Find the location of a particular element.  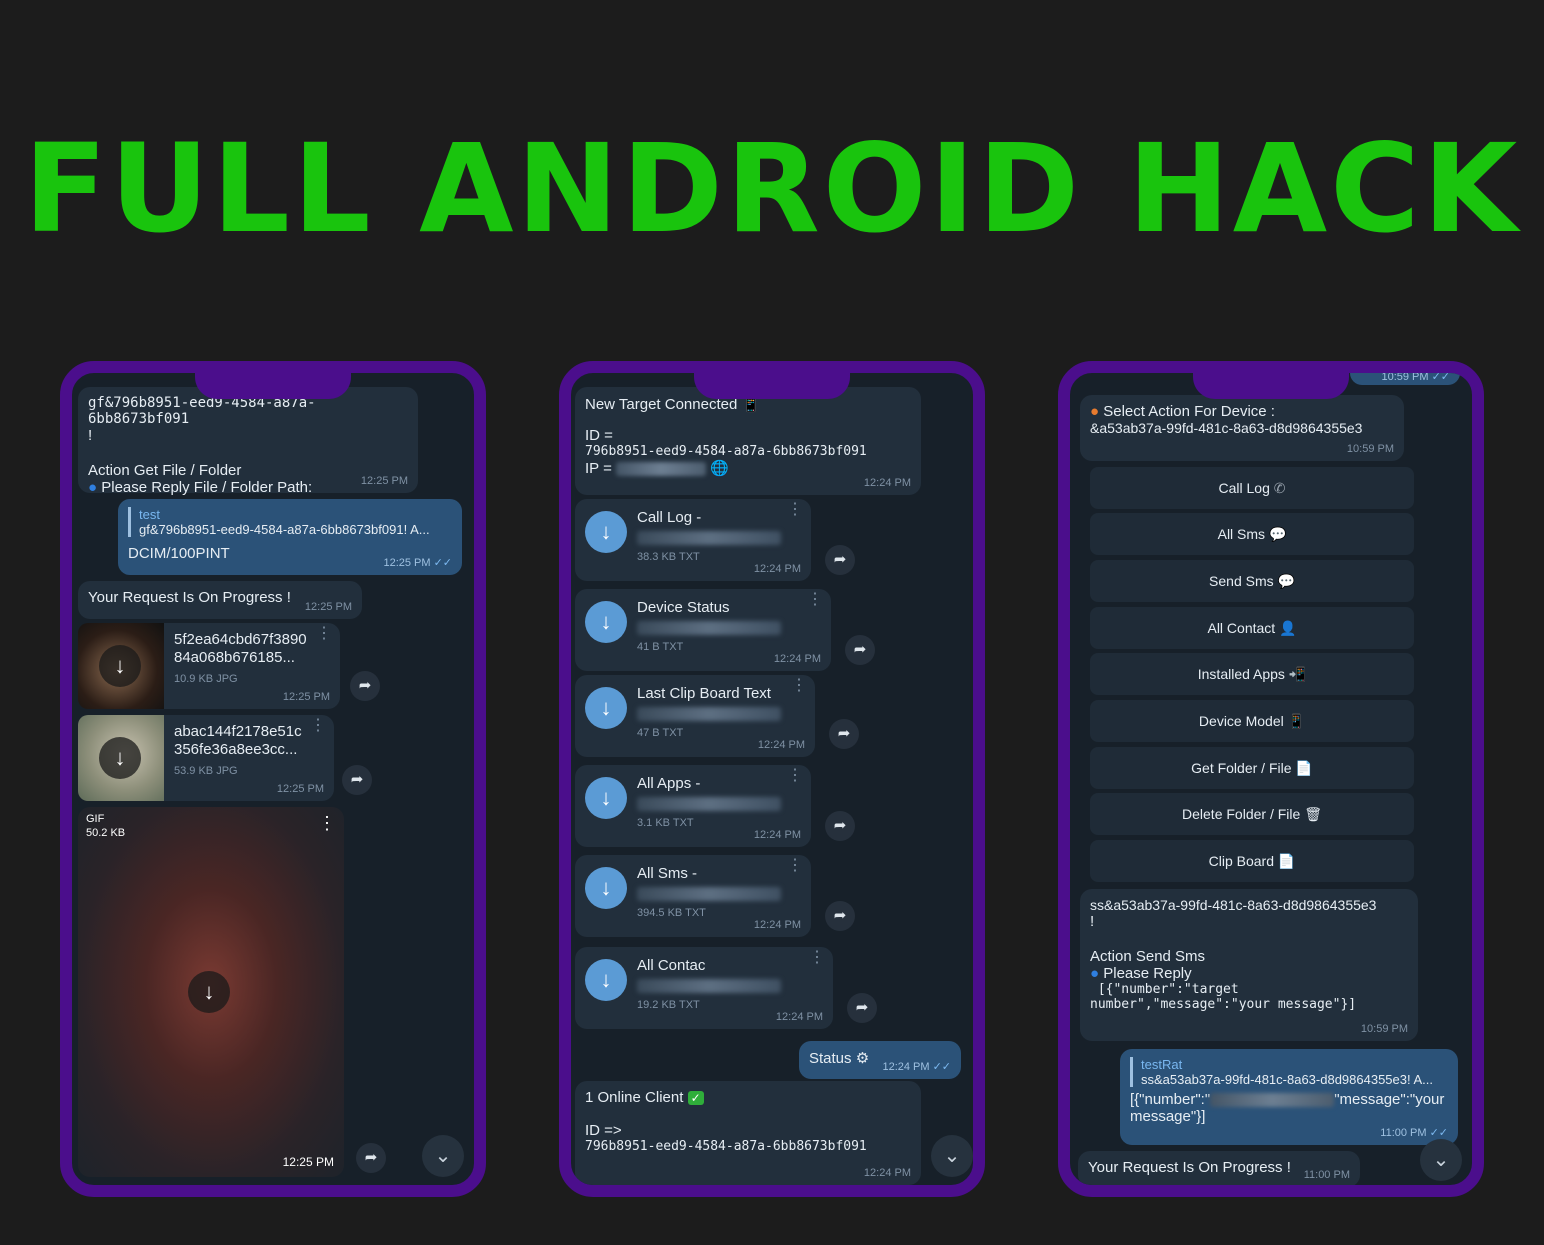

satellite-icon: ● is located at coordinates (1095, 411).